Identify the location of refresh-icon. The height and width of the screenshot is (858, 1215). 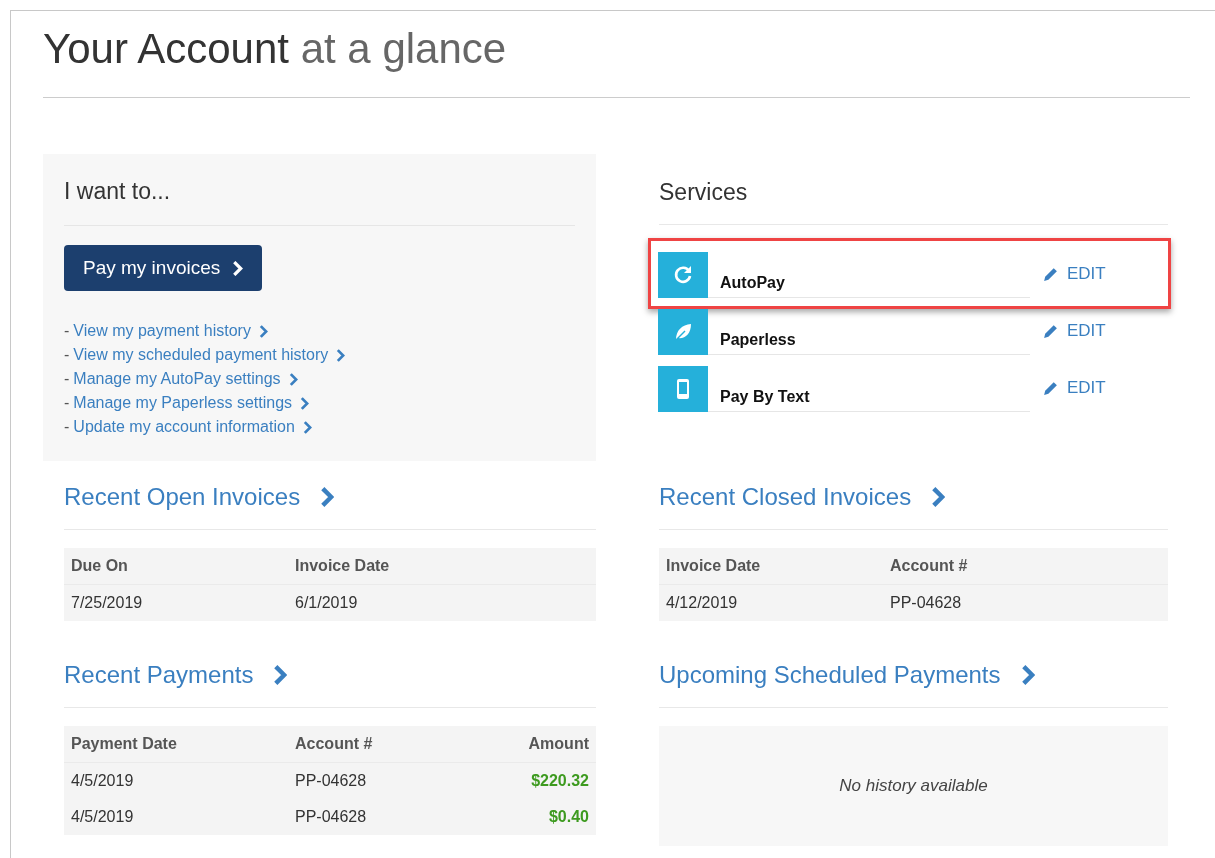
(683, 275).